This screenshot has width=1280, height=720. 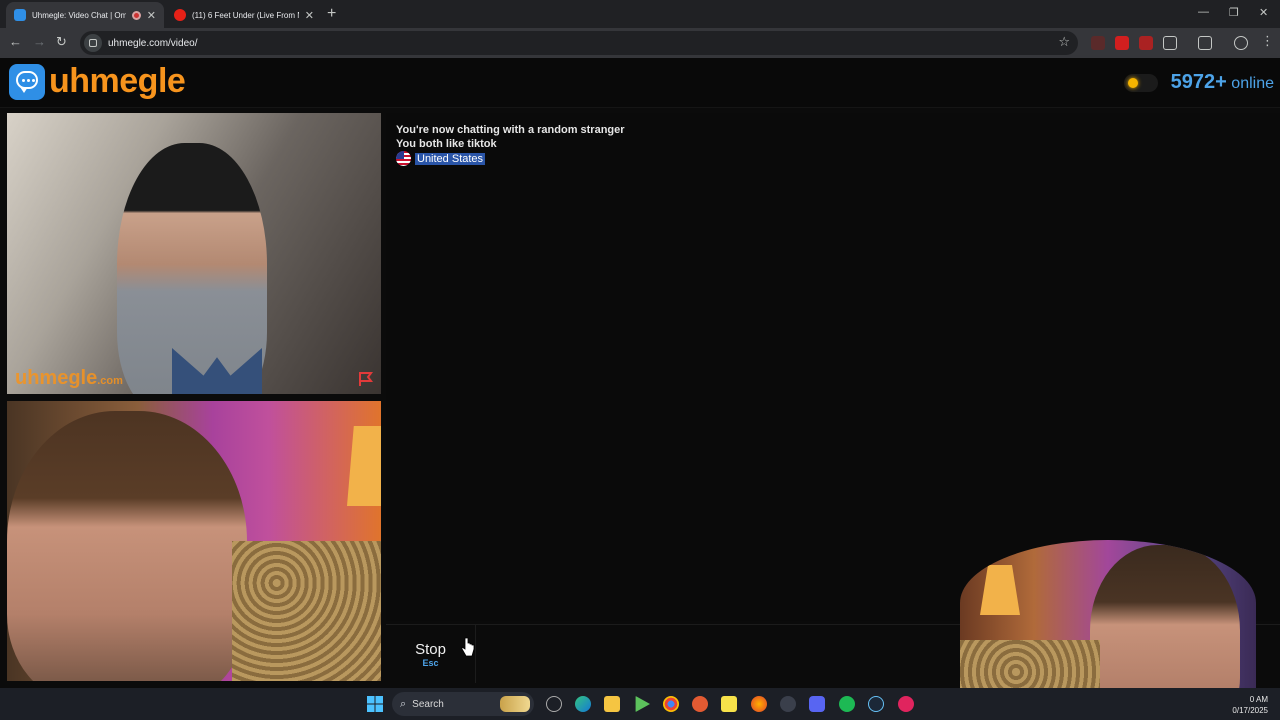 I want to click on address-bar: uhmegle.com/video/ ☆, so click(x=579, y=43).